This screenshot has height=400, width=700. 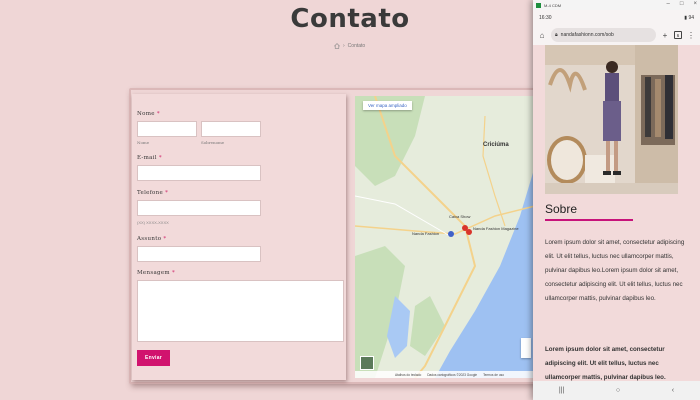 What do you see at coordinates (496, 145) in the screenshot?
I see `map-label-criciuma: Criciúma` at bounding box center [496, 145].